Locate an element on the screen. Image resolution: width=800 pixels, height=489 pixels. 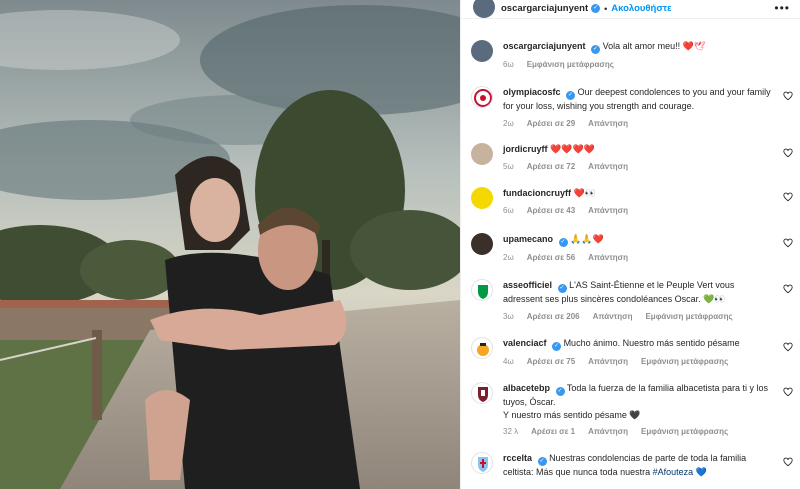
albacete-logo-icon is located at coordinates (483, 394).